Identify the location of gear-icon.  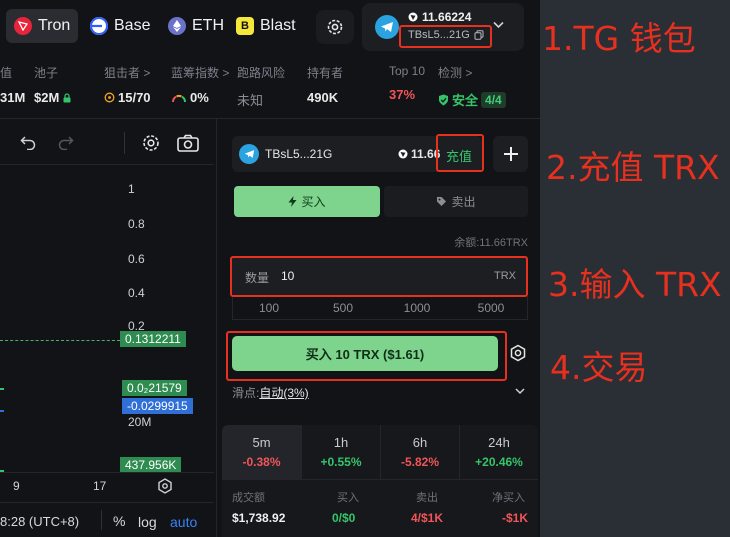
(335, 27).